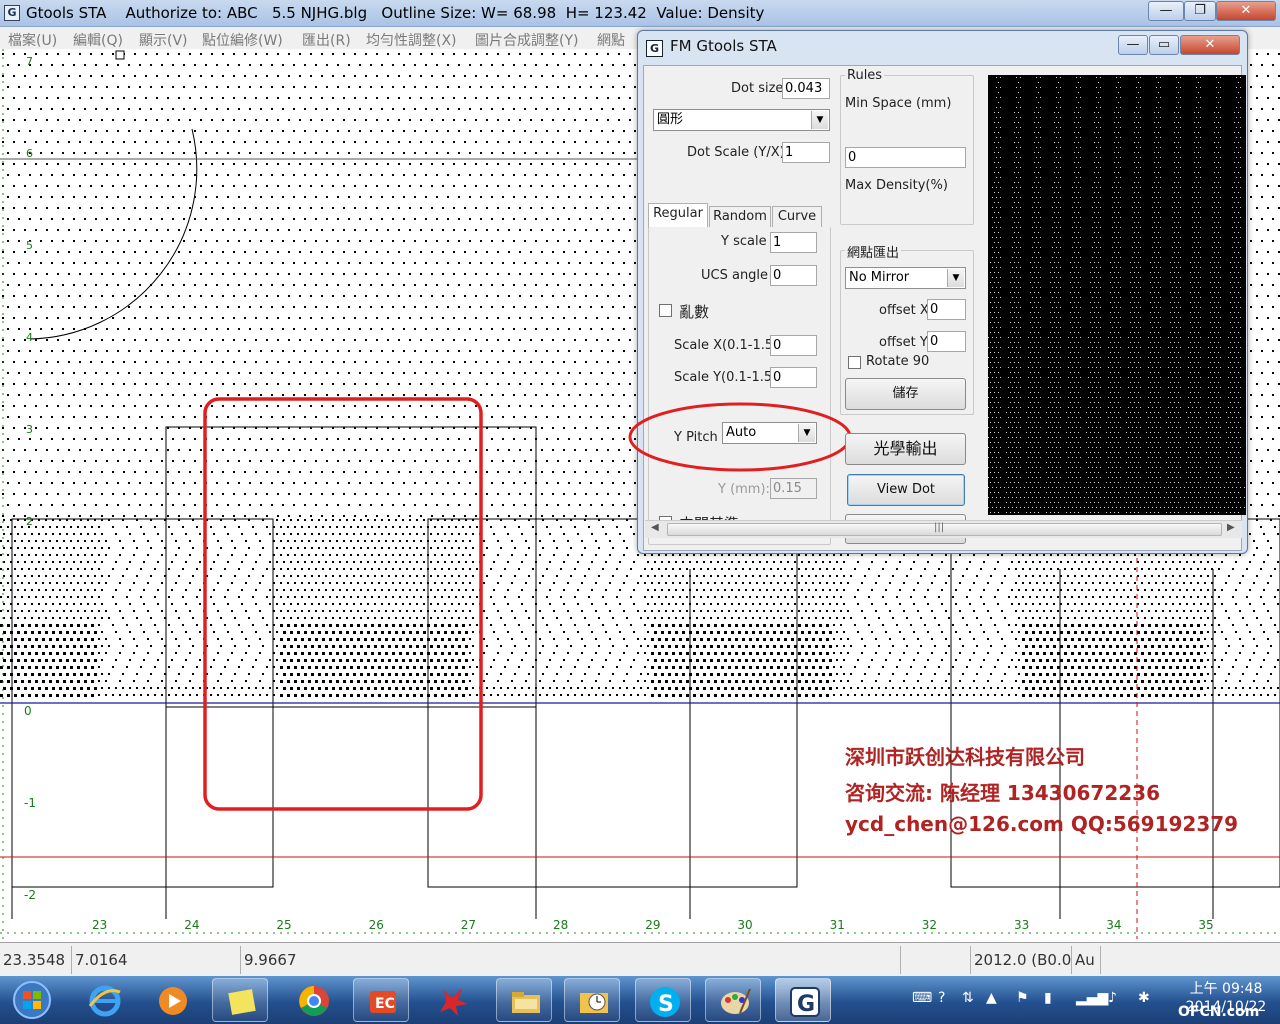  I want to click on presentation-icon: EC, so click(381, 1000).